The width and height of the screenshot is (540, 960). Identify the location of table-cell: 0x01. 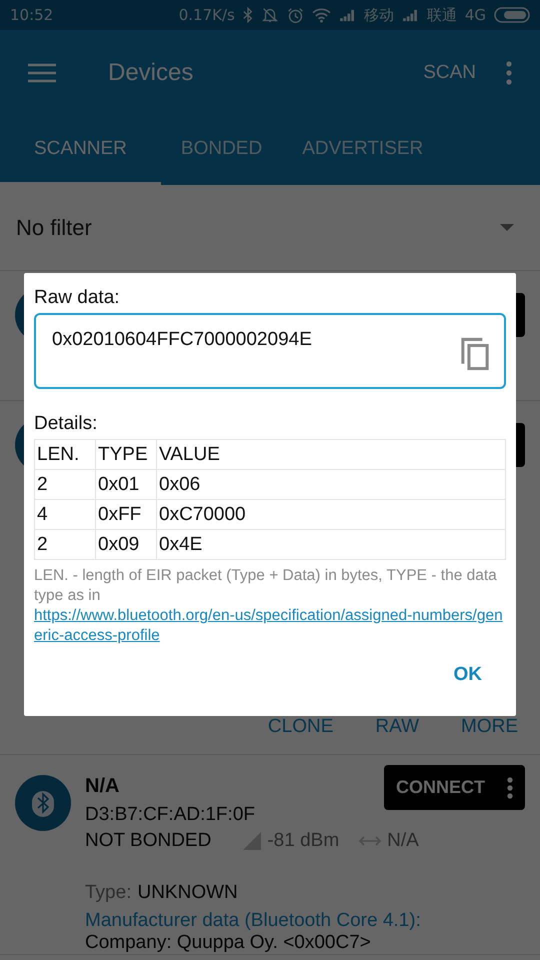
(126, 485).